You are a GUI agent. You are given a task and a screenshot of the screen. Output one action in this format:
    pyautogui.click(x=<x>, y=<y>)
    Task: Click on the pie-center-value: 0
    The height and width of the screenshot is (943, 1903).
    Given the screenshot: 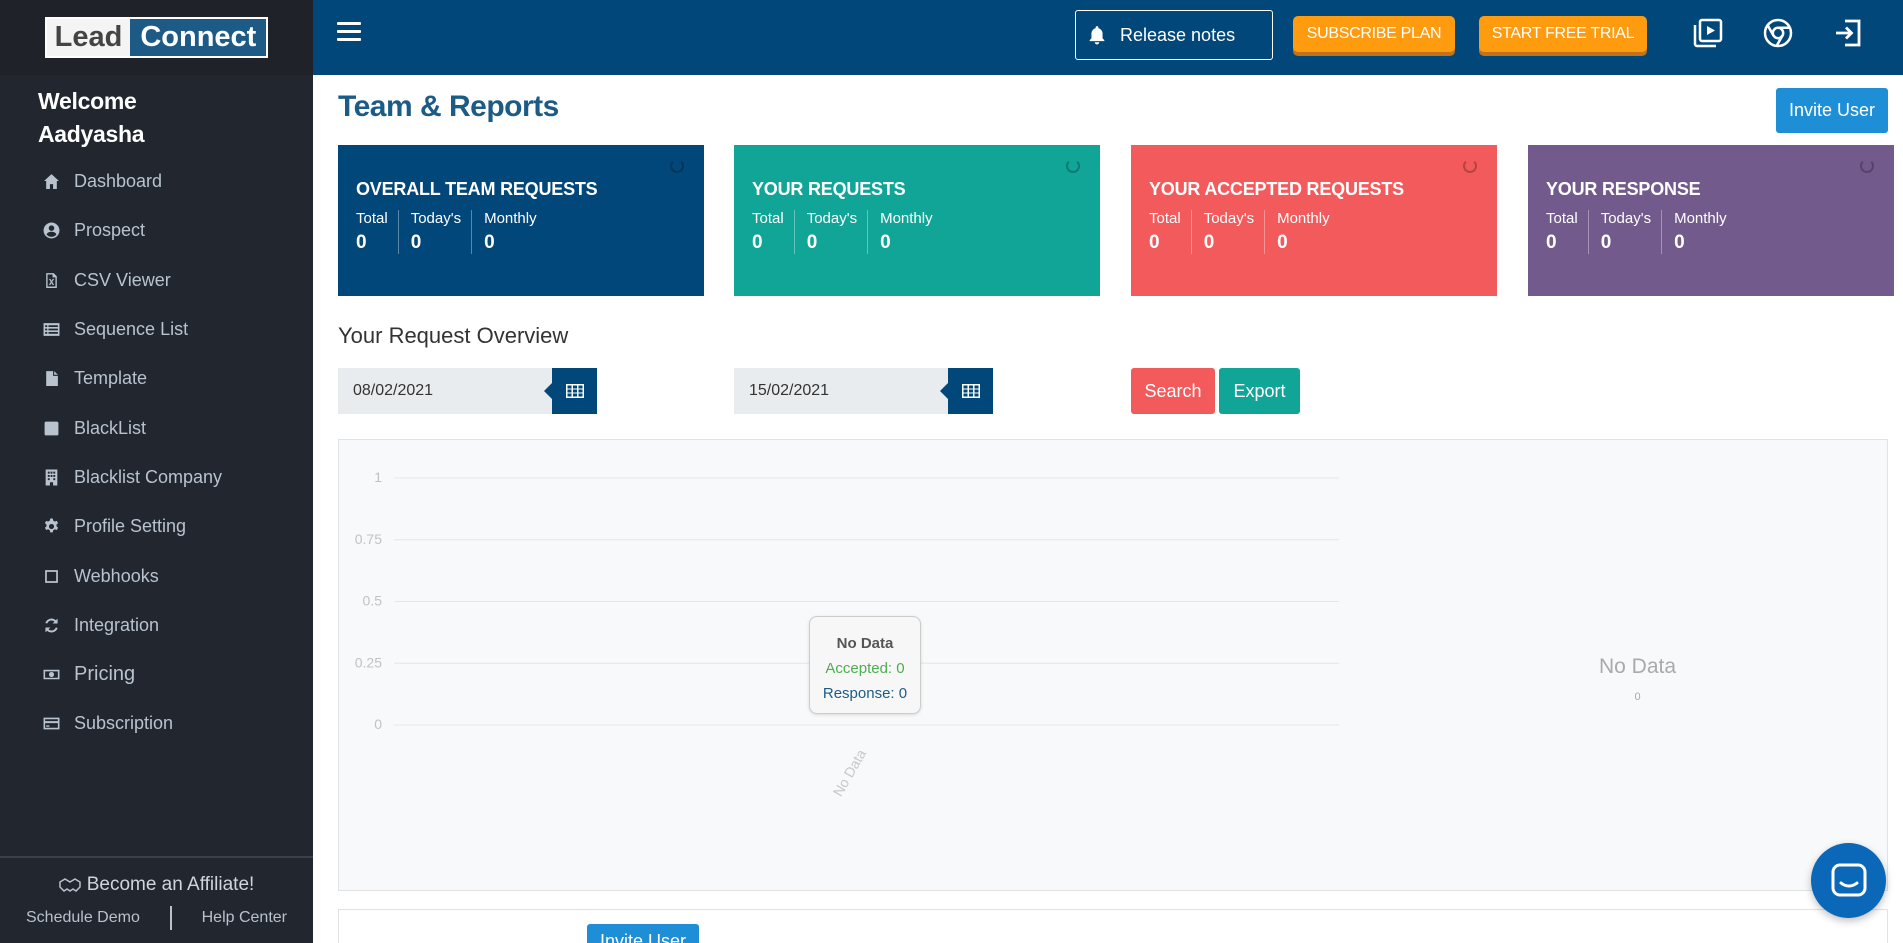 What is the action you would take?
    pyautogui.click(x=1637, y=697)
    